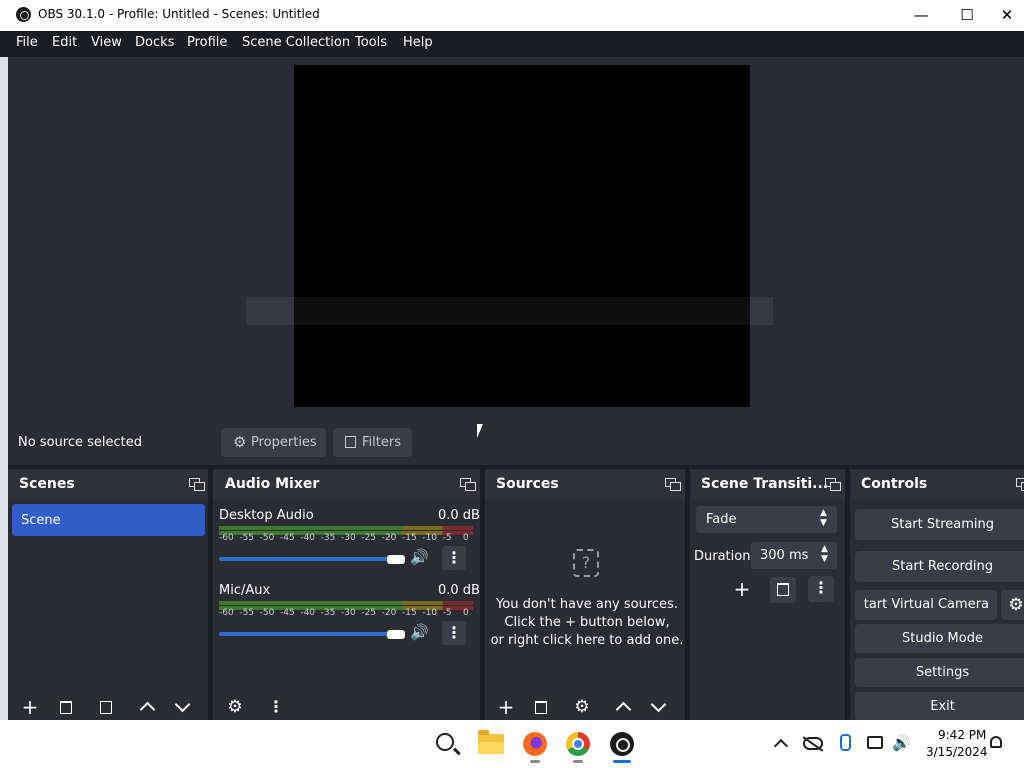 Image resolution: width=1024 pixels, height=768 pixels. What do you see at coordinates (962, 735) in the screenshot?
I see `clock-time: 9:42 PM` at bounding box center [962, 735].